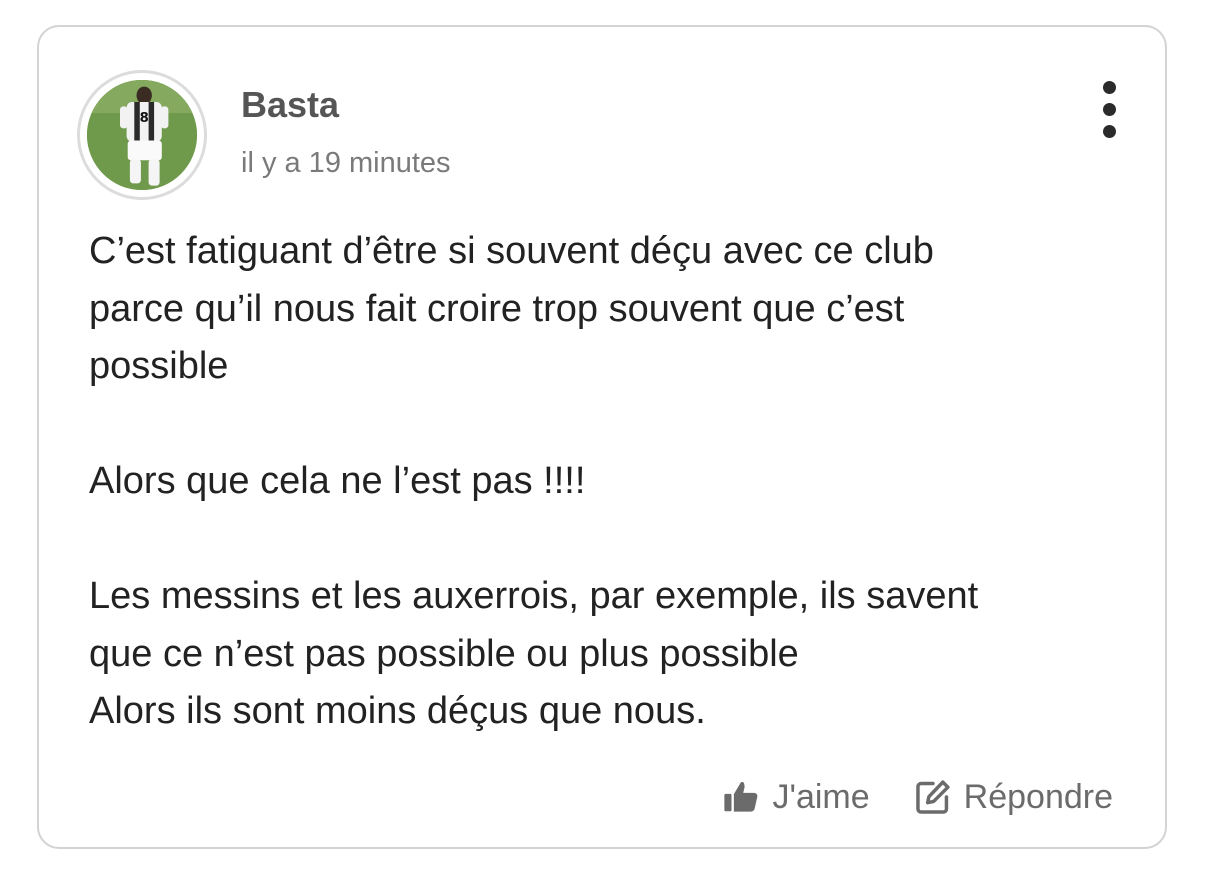  What do you see at coordinates (346, 163) in the screenshot?
I see `timestamp: il y a 19 minutes` at bounding box center [346, 163].